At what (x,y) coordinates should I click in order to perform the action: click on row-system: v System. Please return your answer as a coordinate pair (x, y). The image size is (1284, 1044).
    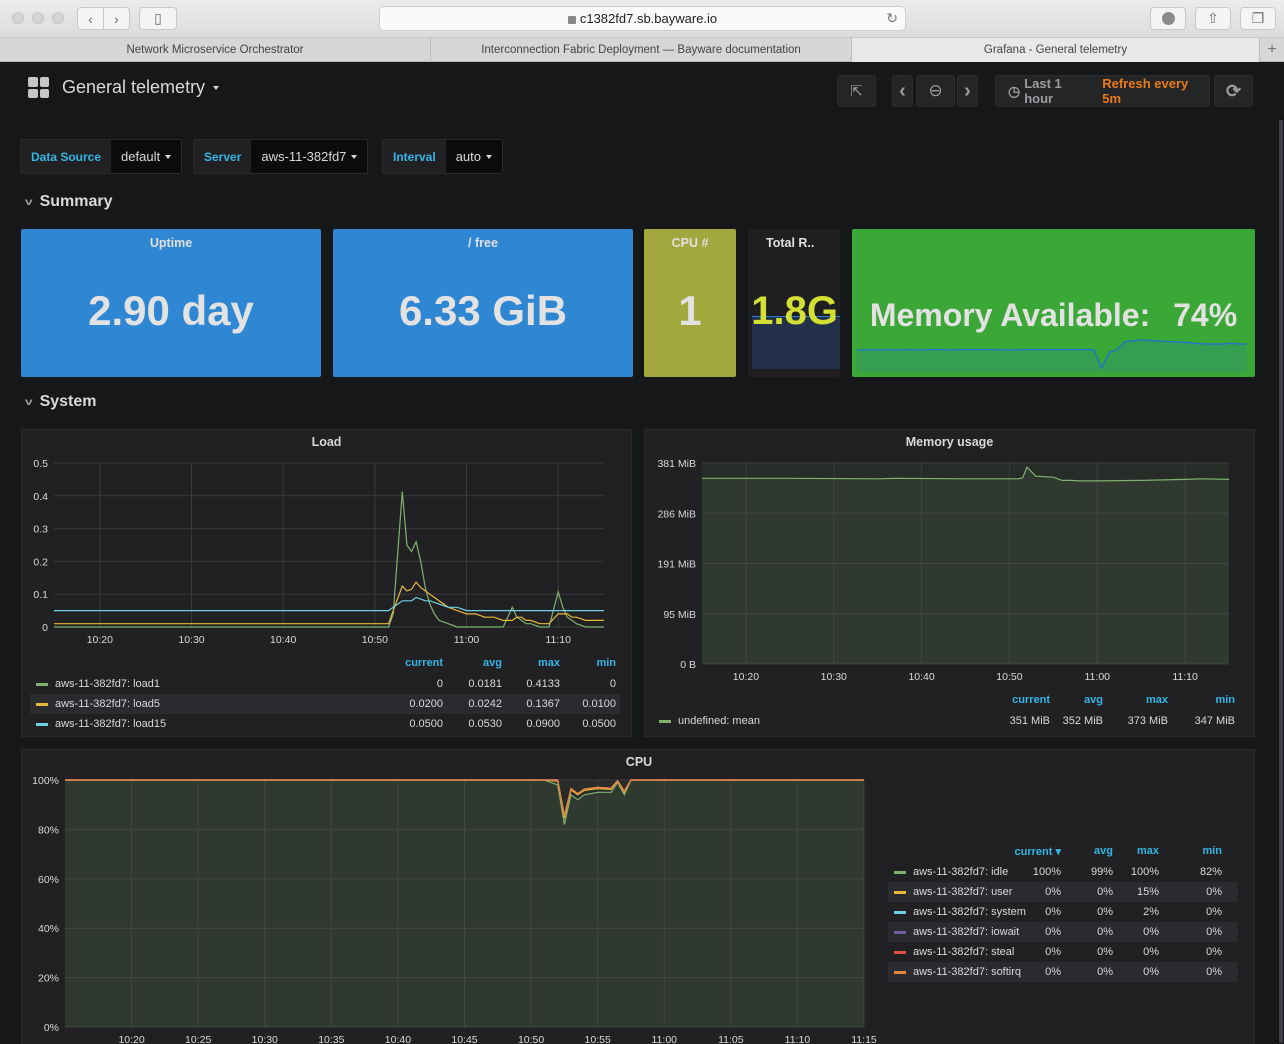
    Looking at the image, I should click on (61, 402).